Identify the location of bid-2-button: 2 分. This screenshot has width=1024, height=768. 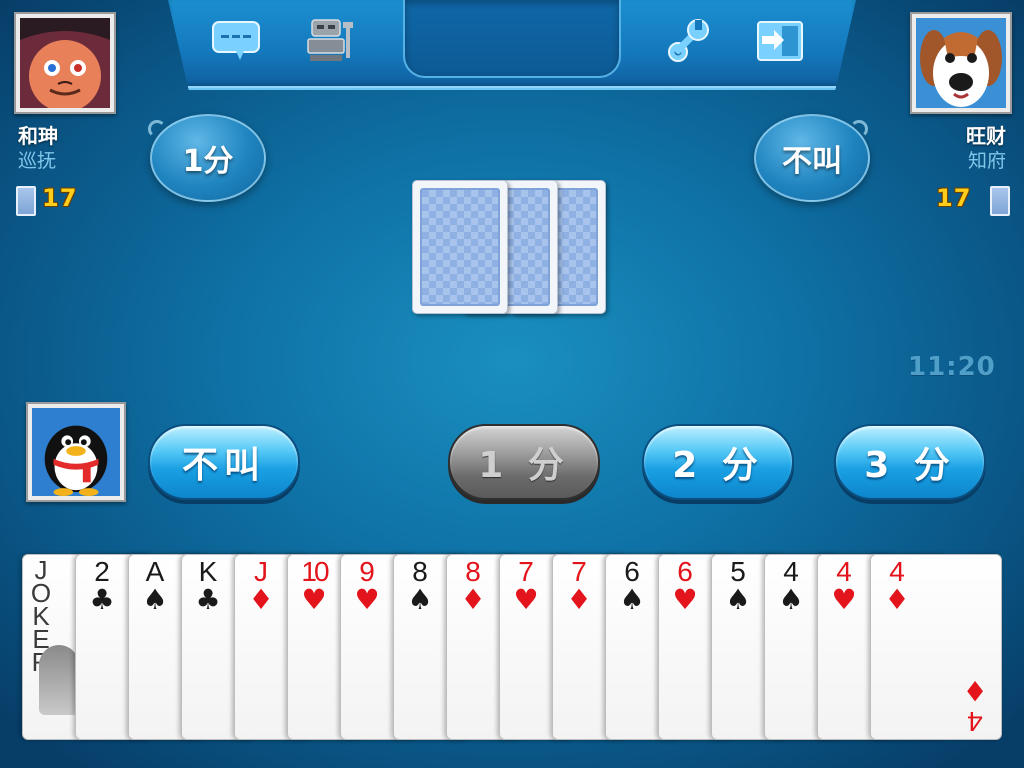
(718, 462).